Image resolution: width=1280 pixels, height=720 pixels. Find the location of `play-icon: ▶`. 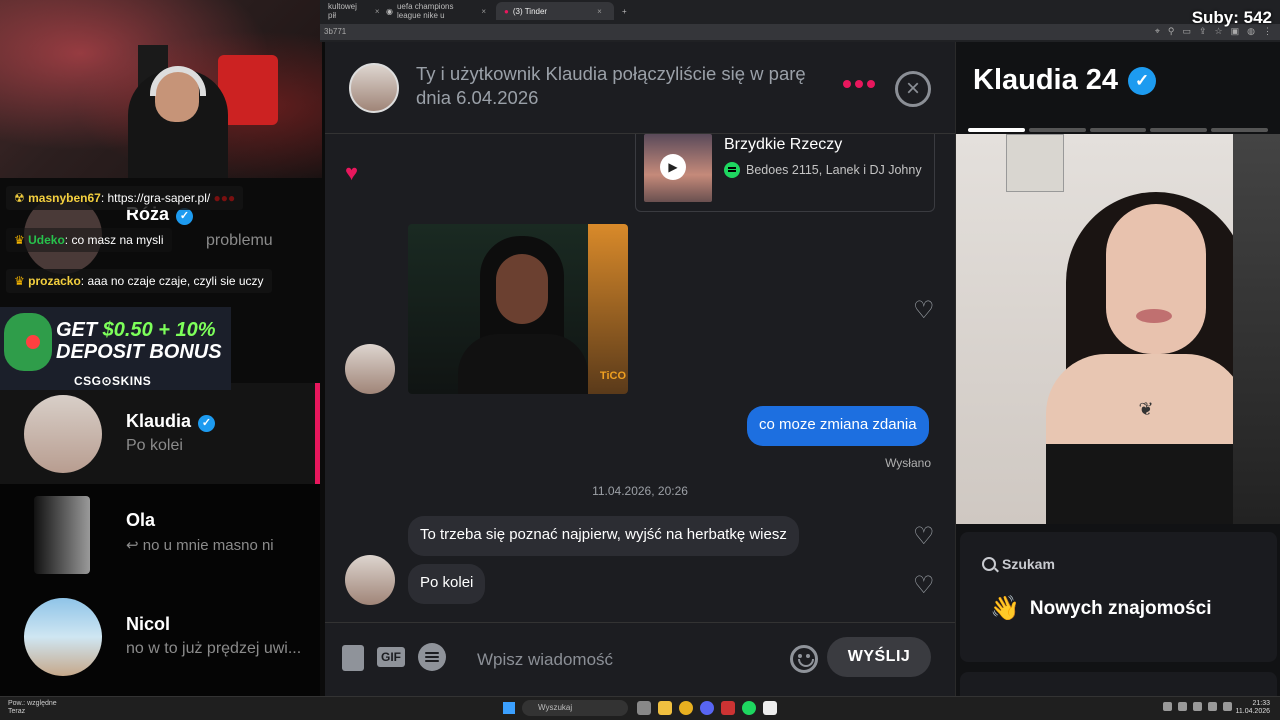

play-icon: ▶ is located at coordinates (673, 167).